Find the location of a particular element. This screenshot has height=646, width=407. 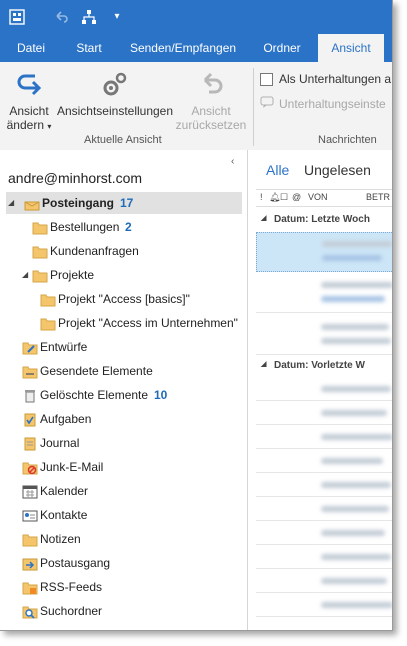

folder-name: Aufgaben is located at coordinates (66, 419).